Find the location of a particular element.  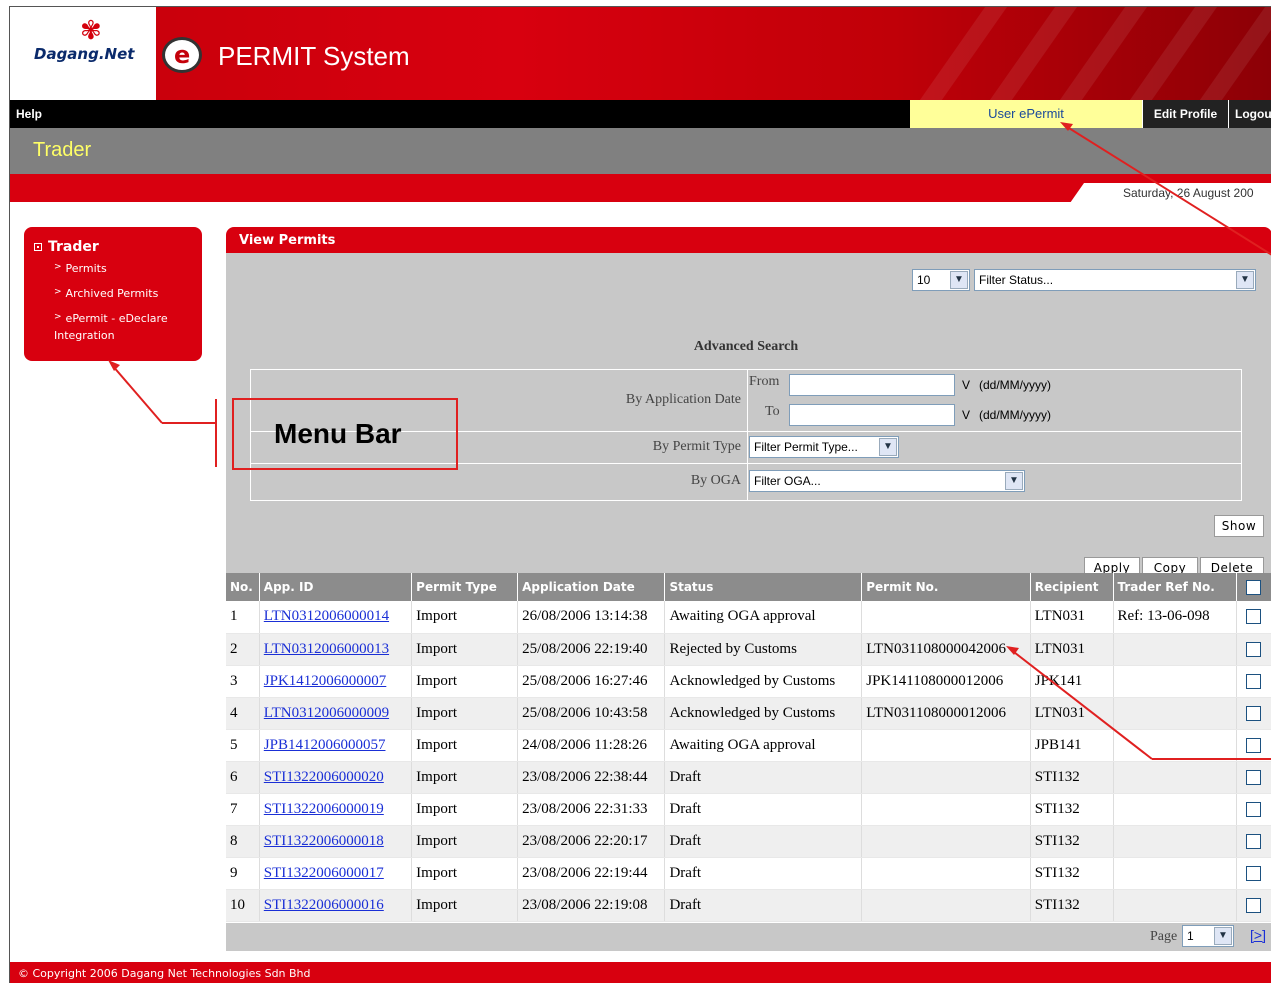

row-number: 4 is located at coordinates (243, 713).